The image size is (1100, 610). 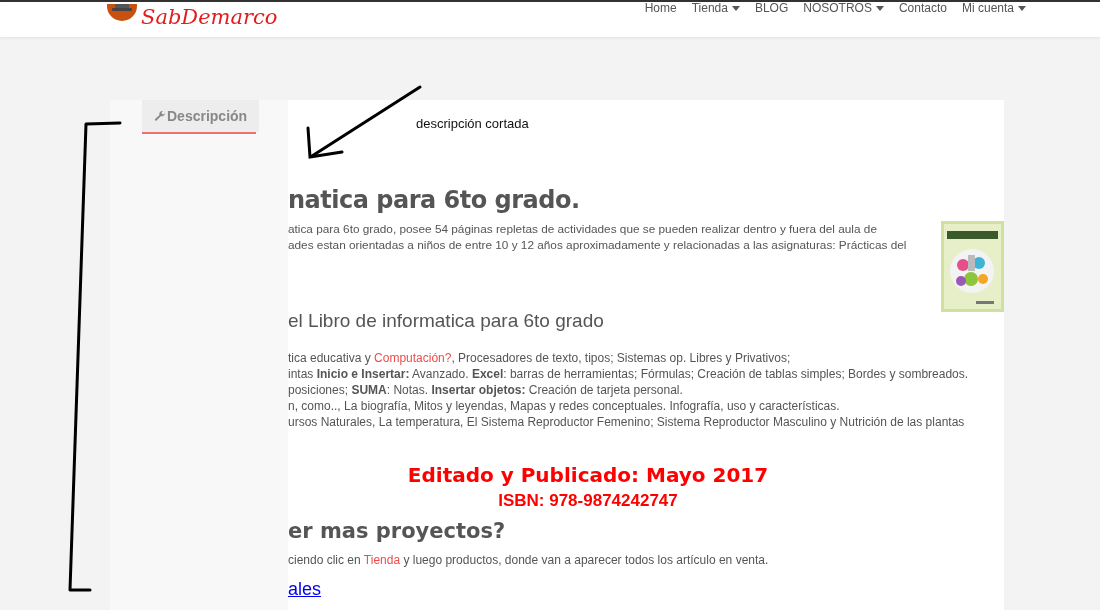 I want to click on list-item: ursos Naturales, La temperatura, El Sistema Reproductor Femenino; Sistema Reproductor Masculino y Nutrición de las plantas, so click(x=627, y=422).